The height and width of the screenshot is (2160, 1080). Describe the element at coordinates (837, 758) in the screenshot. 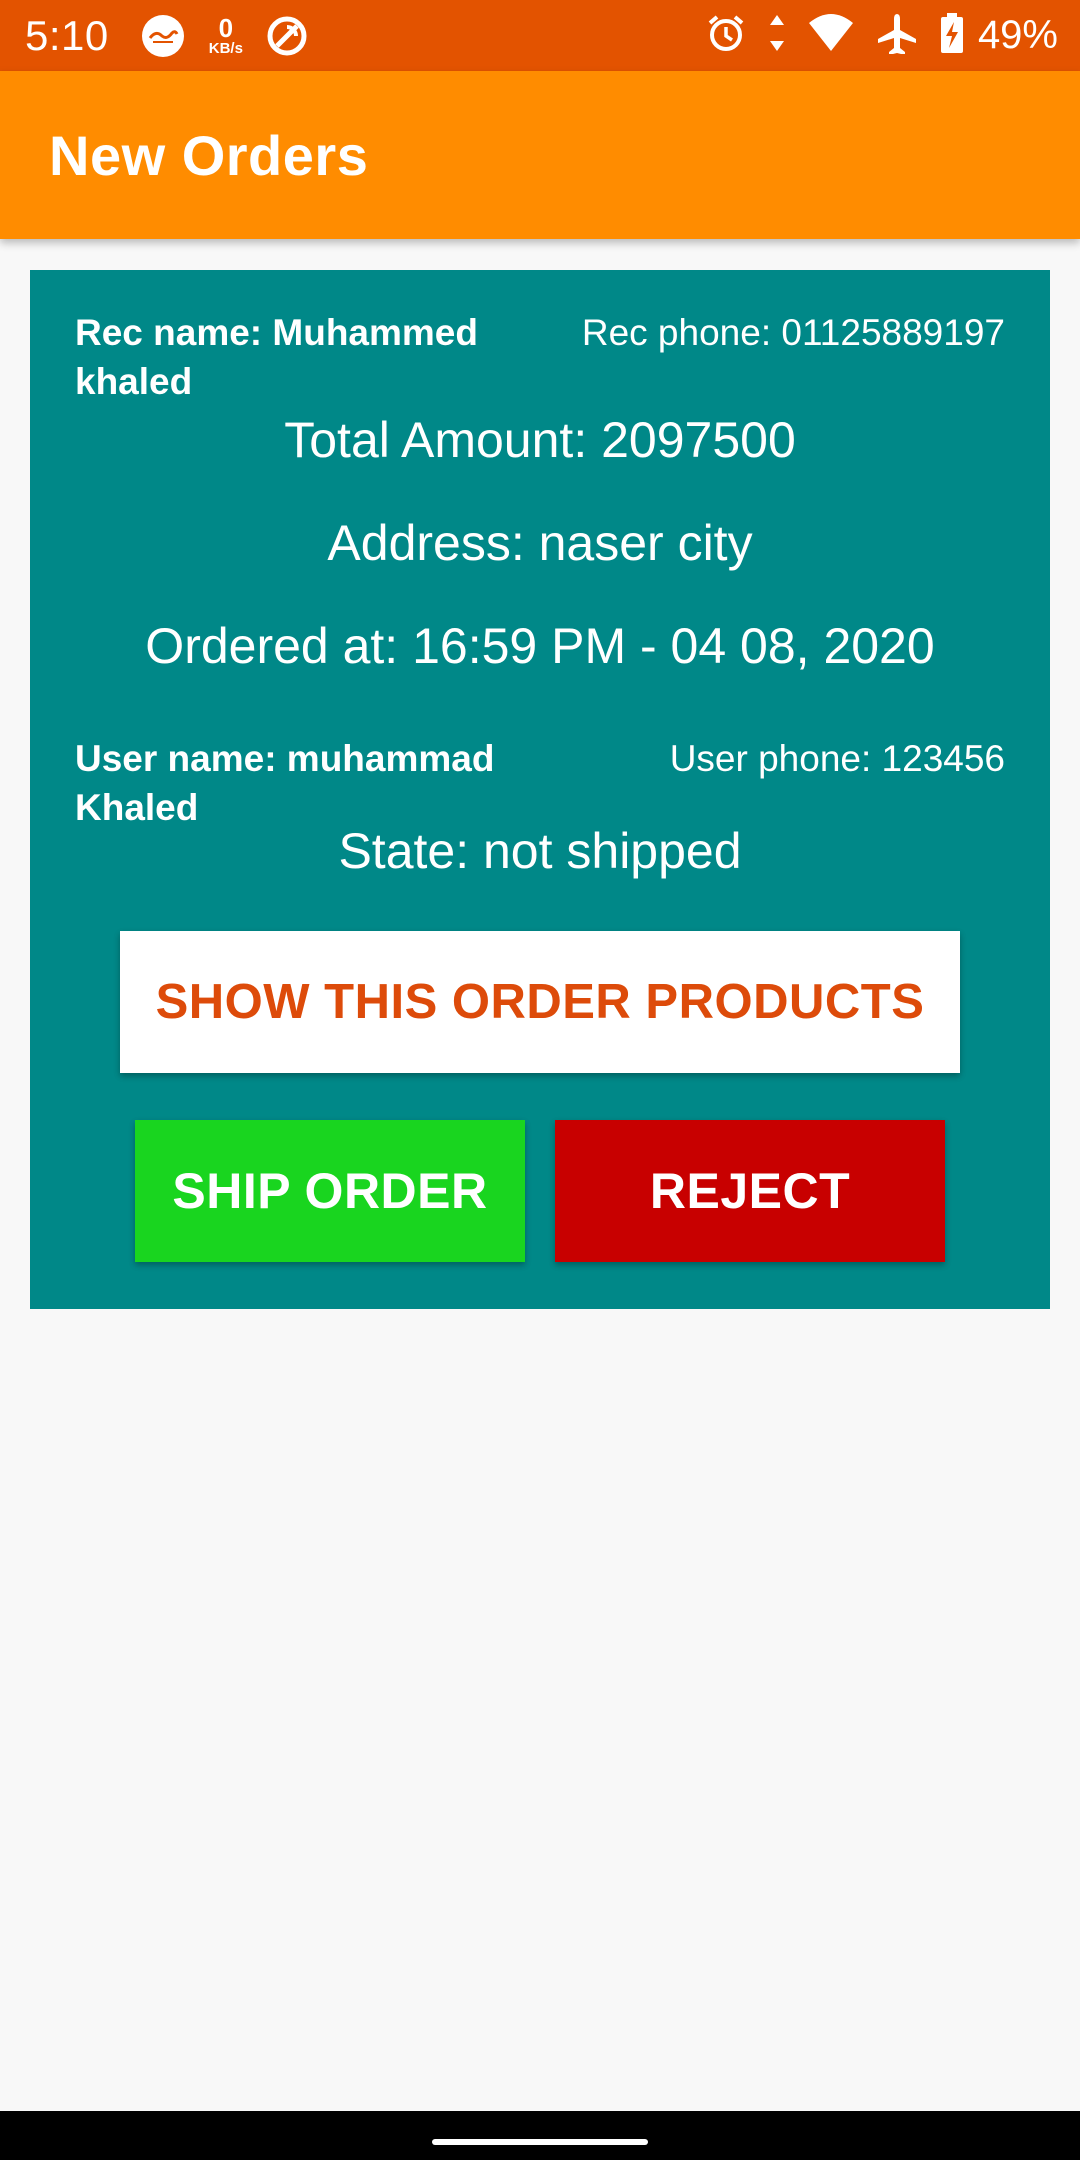

I see `user-phone: User phone: 123456` at that location.